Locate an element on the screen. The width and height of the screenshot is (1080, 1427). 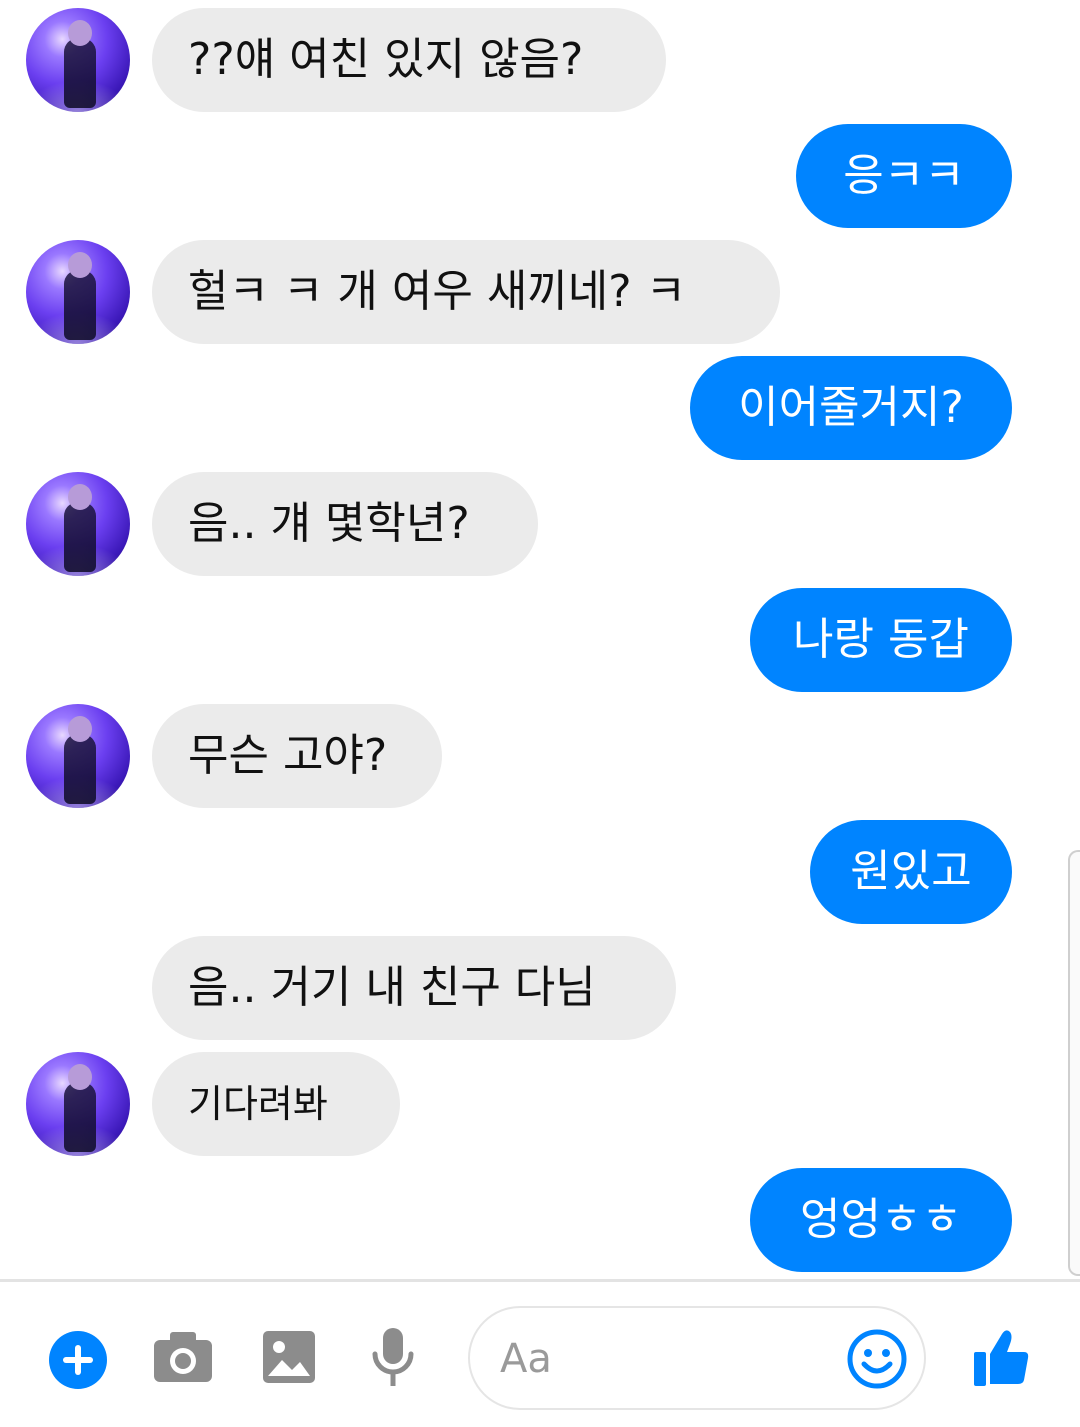
outgoing-message-bubble: 응ㅋㅋ is located at coordinates (904, 176).